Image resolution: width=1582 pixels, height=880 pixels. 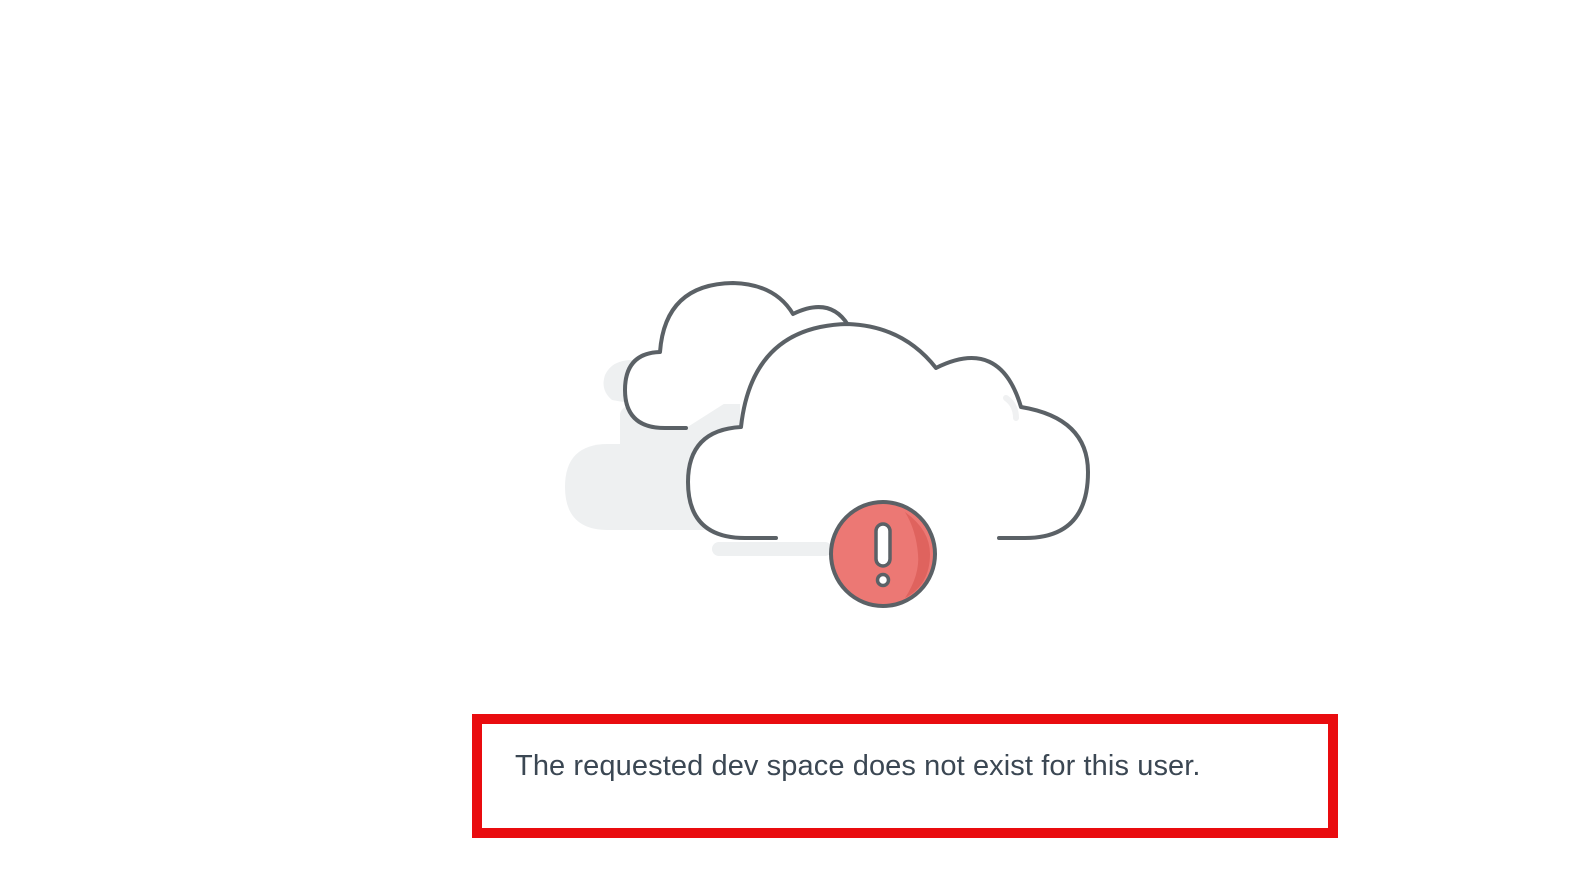 What do you see at coordinates (883, 554) in the screenshot?
I see `error-badge-icon` at bounding box center [883, 554].